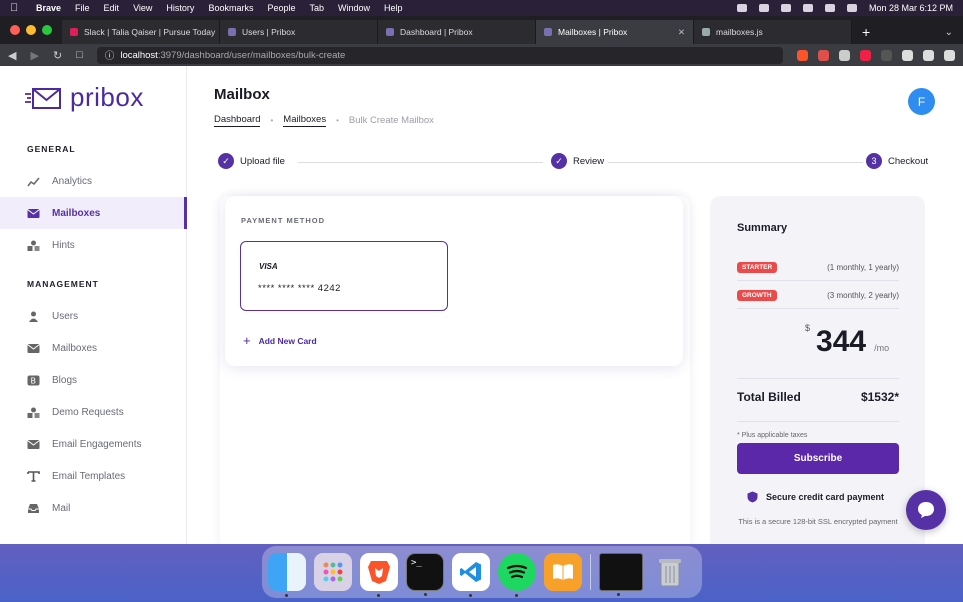  What do you see at coordinates (34, 55) in the screenshot?
I see `forward-icon: ▶` at bounding box center [34, 55].